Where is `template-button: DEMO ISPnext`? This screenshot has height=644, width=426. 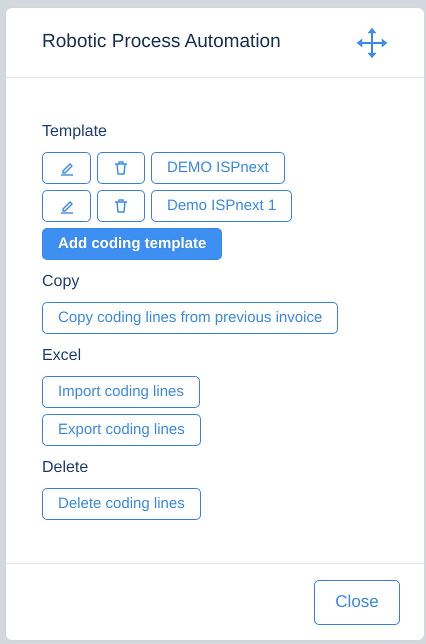
template-button: DEMO ISPnext is located at coordinates (218, 168).